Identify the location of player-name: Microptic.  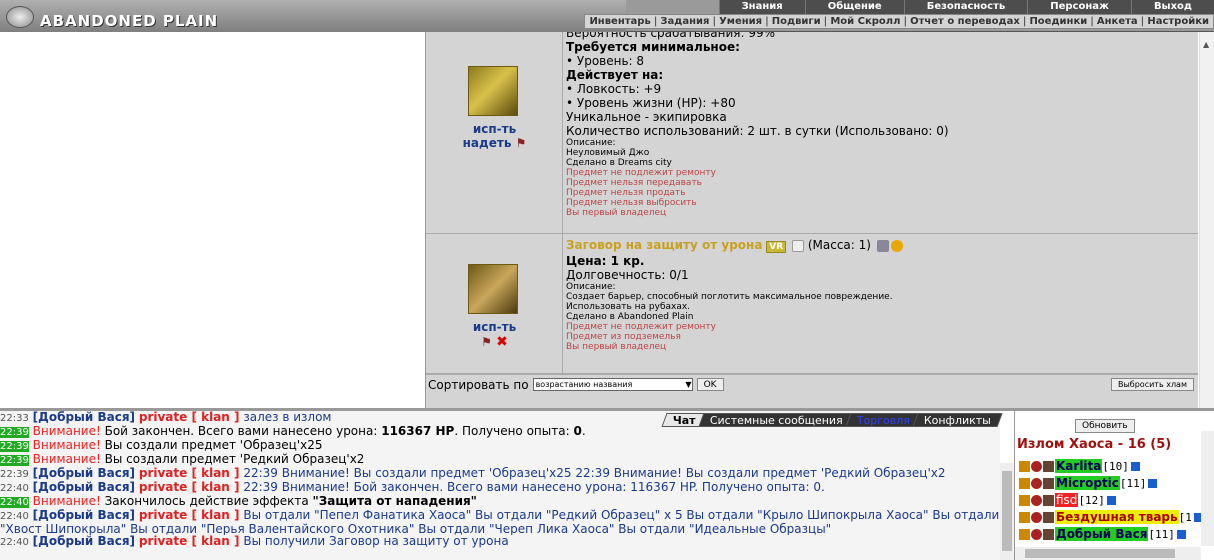
(1087, 483).